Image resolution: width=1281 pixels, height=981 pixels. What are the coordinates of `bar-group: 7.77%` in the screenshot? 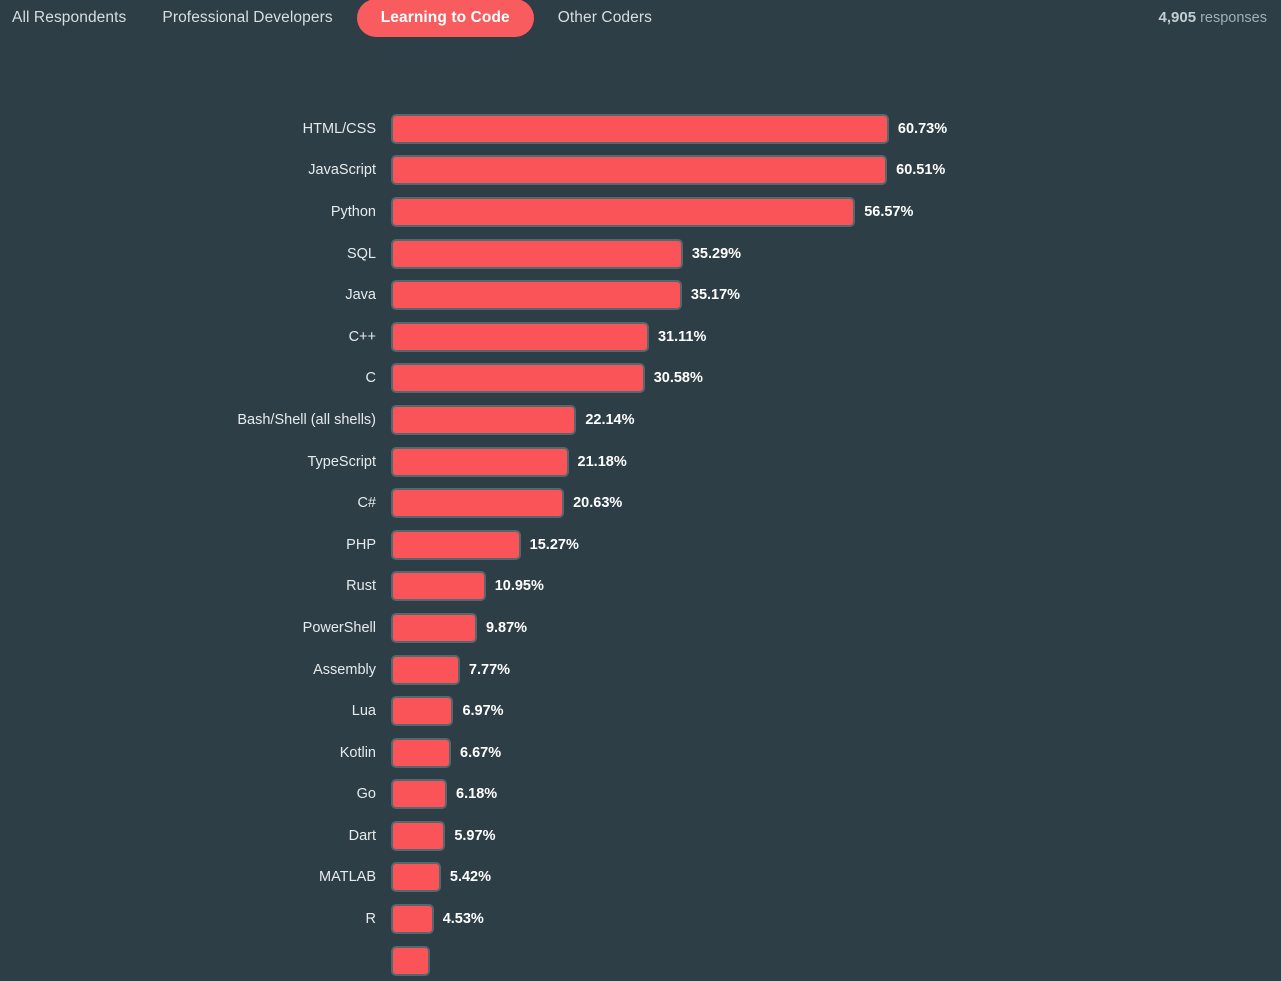 It's located at (451, 669).